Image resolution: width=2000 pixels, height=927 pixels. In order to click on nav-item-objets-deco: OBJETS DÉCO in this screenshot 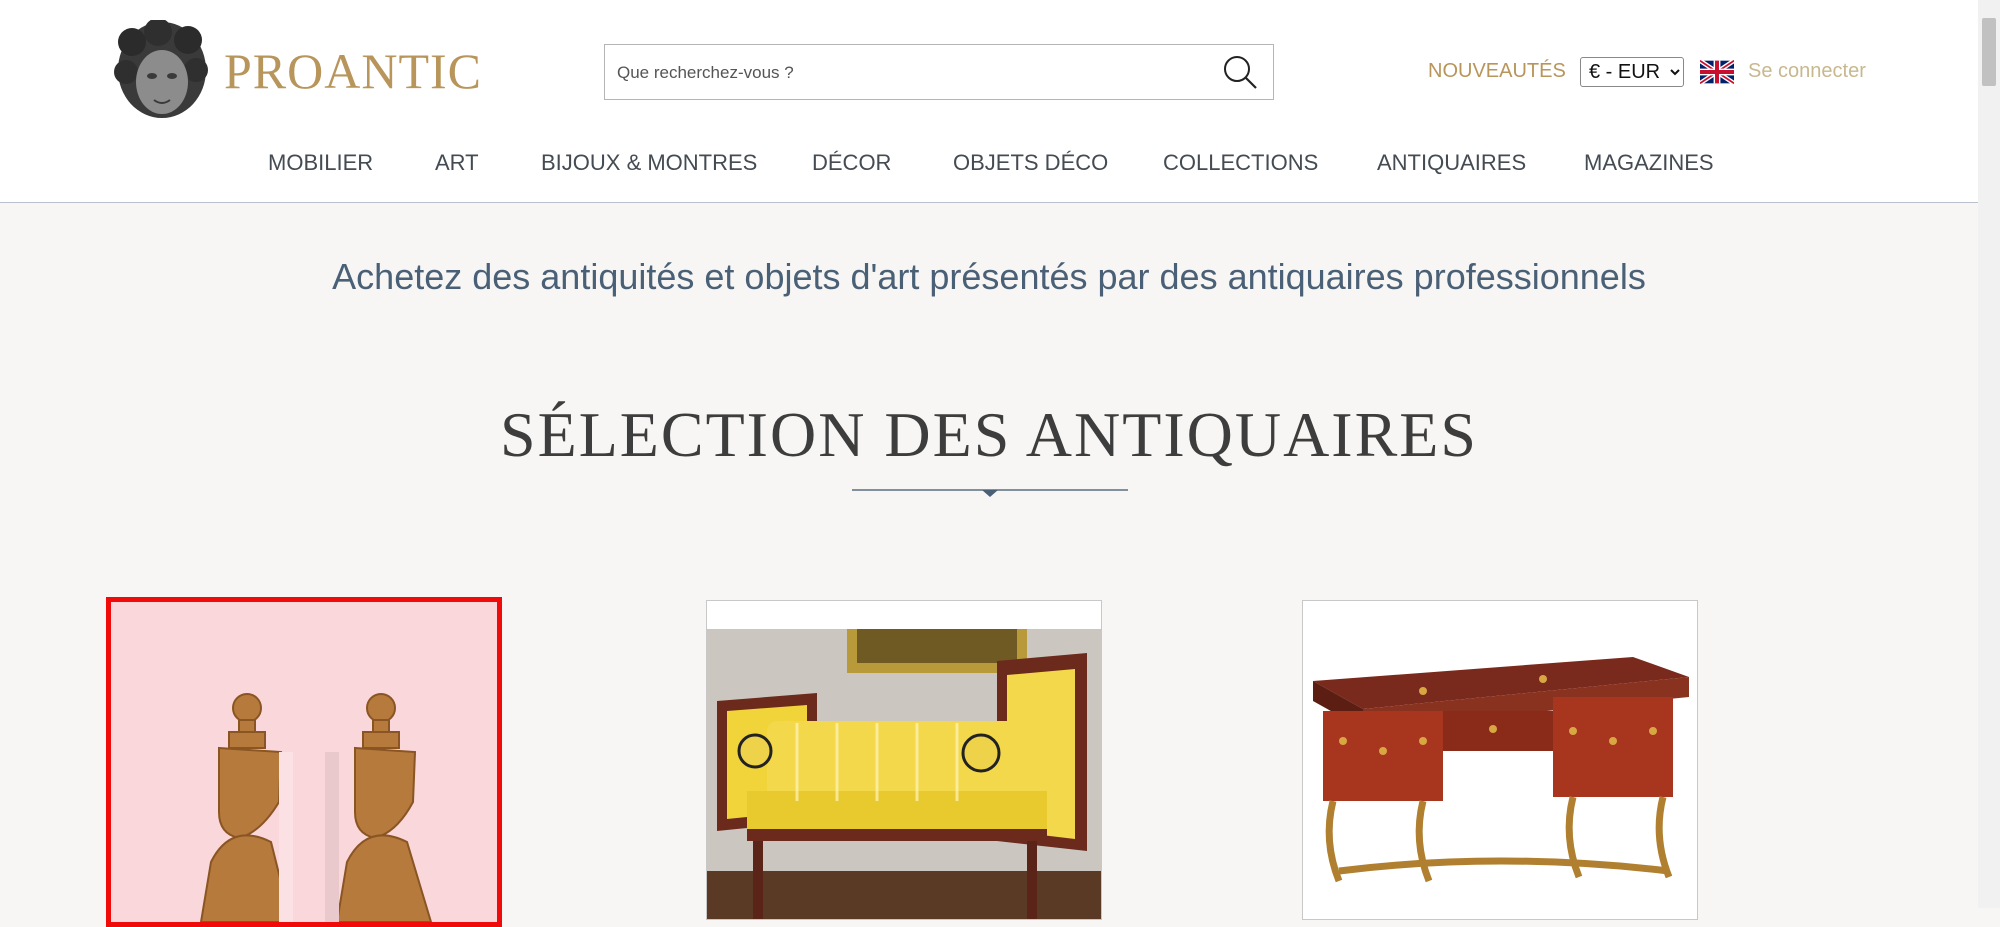, I will do `click(1030, 163)`.